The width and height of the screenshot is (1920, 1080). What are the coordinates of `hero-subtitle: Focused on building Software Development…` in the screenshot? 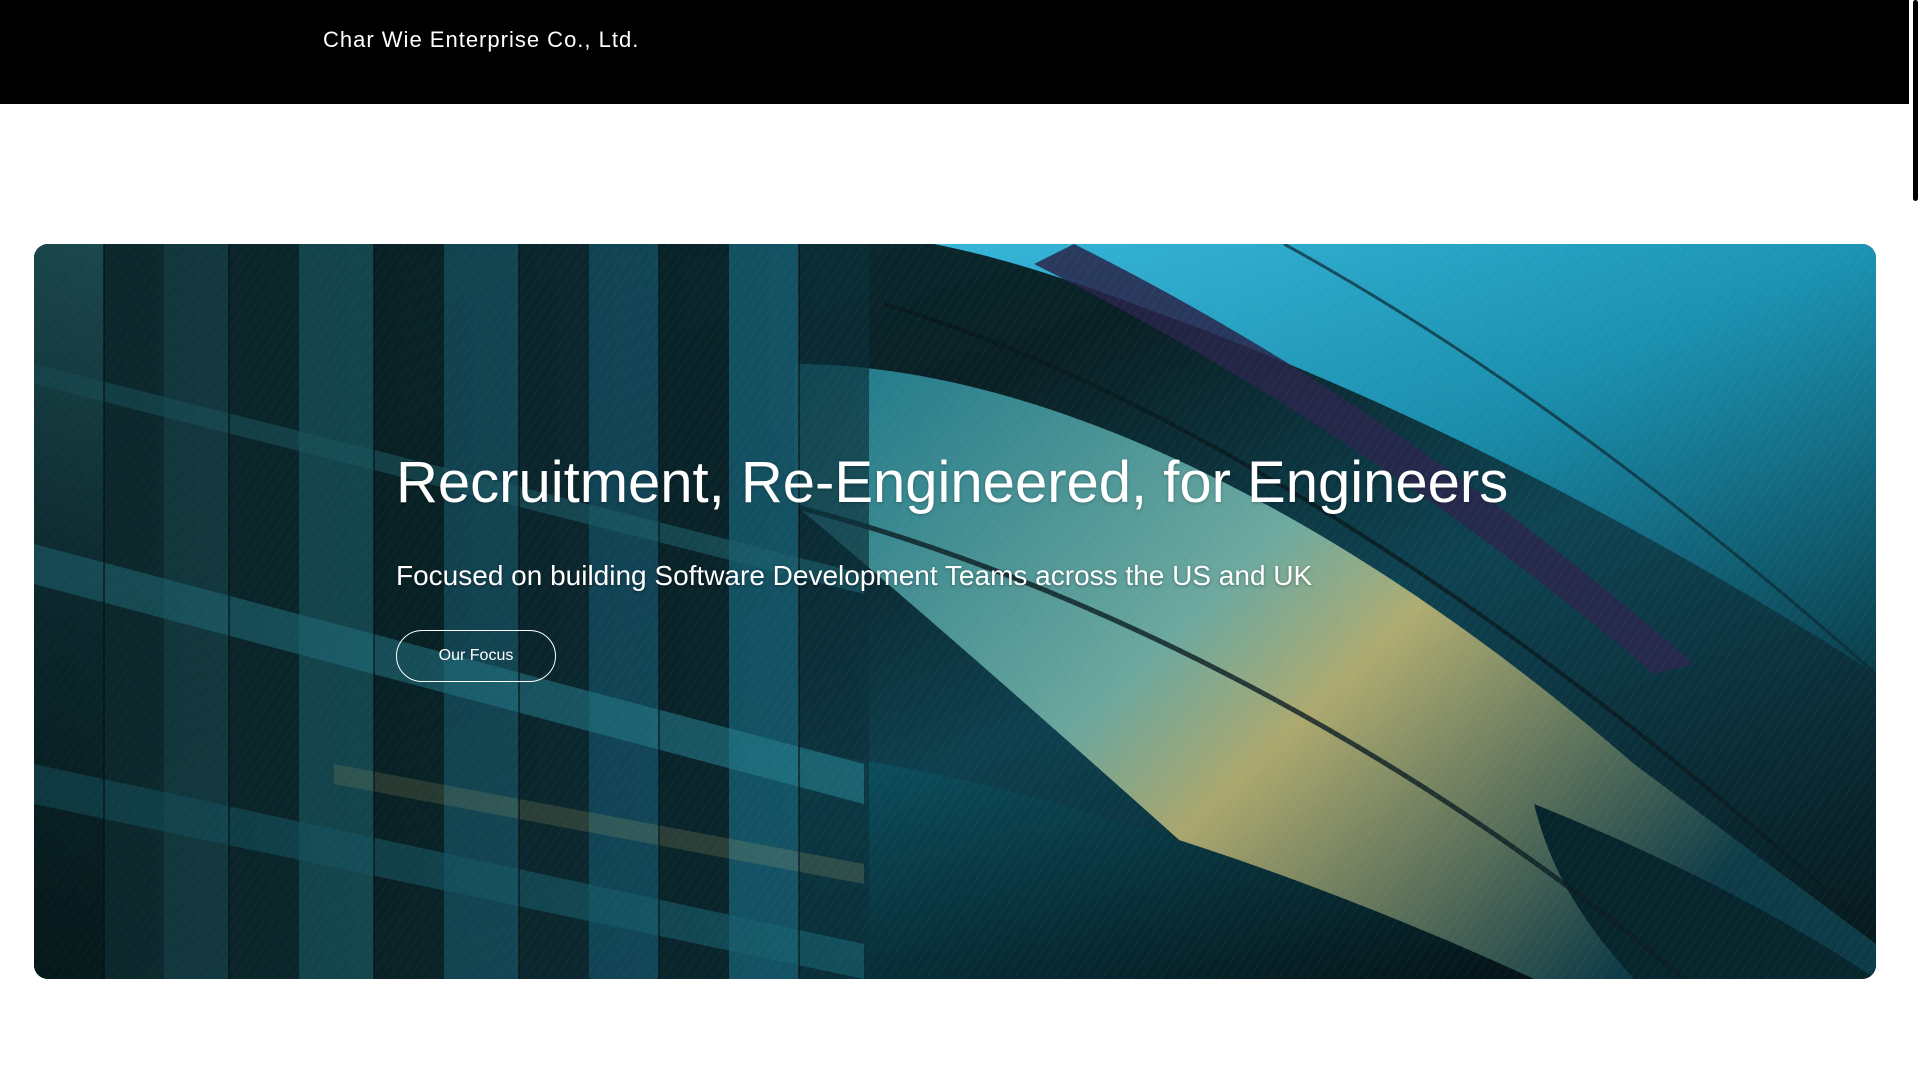 It's located at (854, 575).